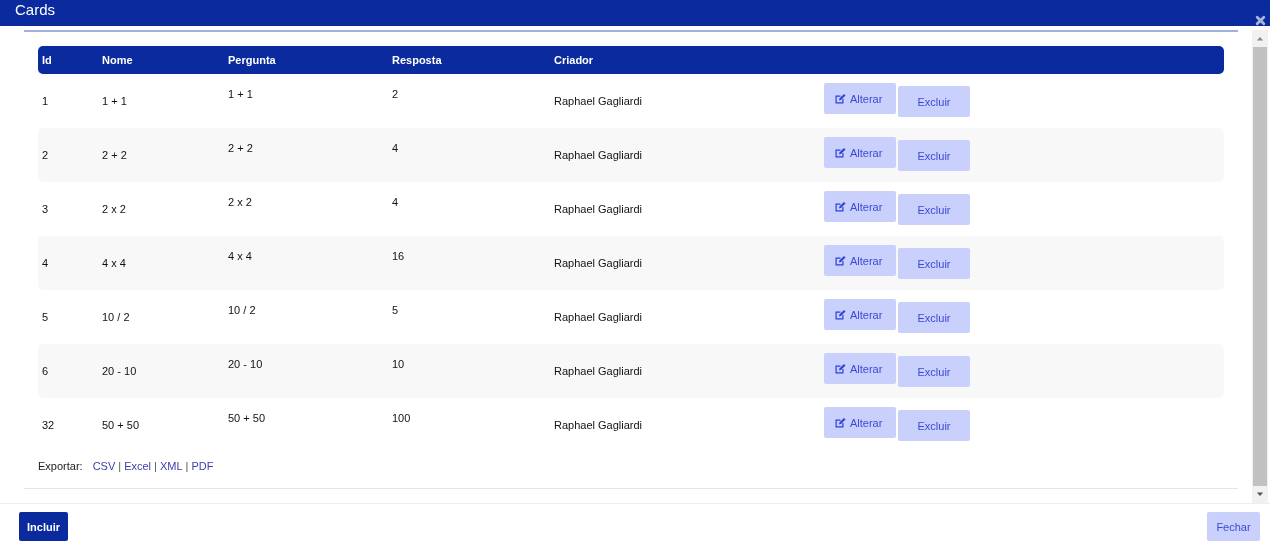 This screenshot has width=1270, height=541. What do you see at coordinates (252, 60) in the screenshot?
I see `column-header: Pergunta` at bounding box center [252, 60].